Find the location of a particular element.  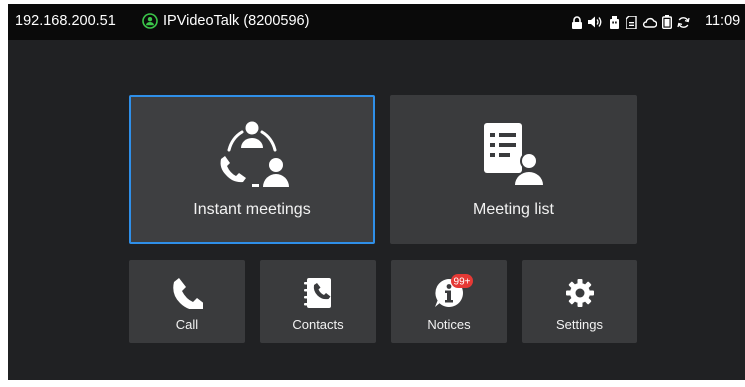

instant-meetings-tile: Instant meetings is located at coordinates (252, 169).